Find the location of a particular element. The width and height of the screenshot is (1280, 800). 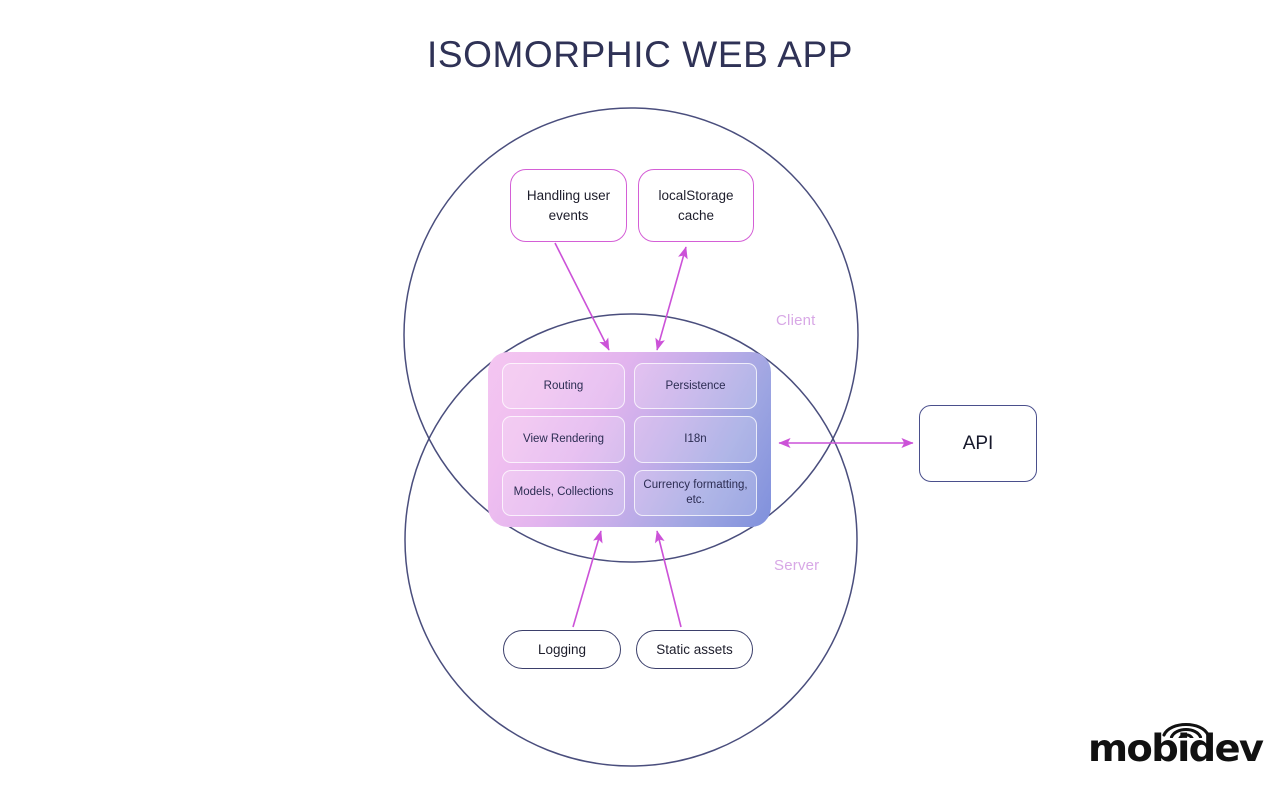

mobidev-logo: mobidev is located at coordinates (1176, 743).